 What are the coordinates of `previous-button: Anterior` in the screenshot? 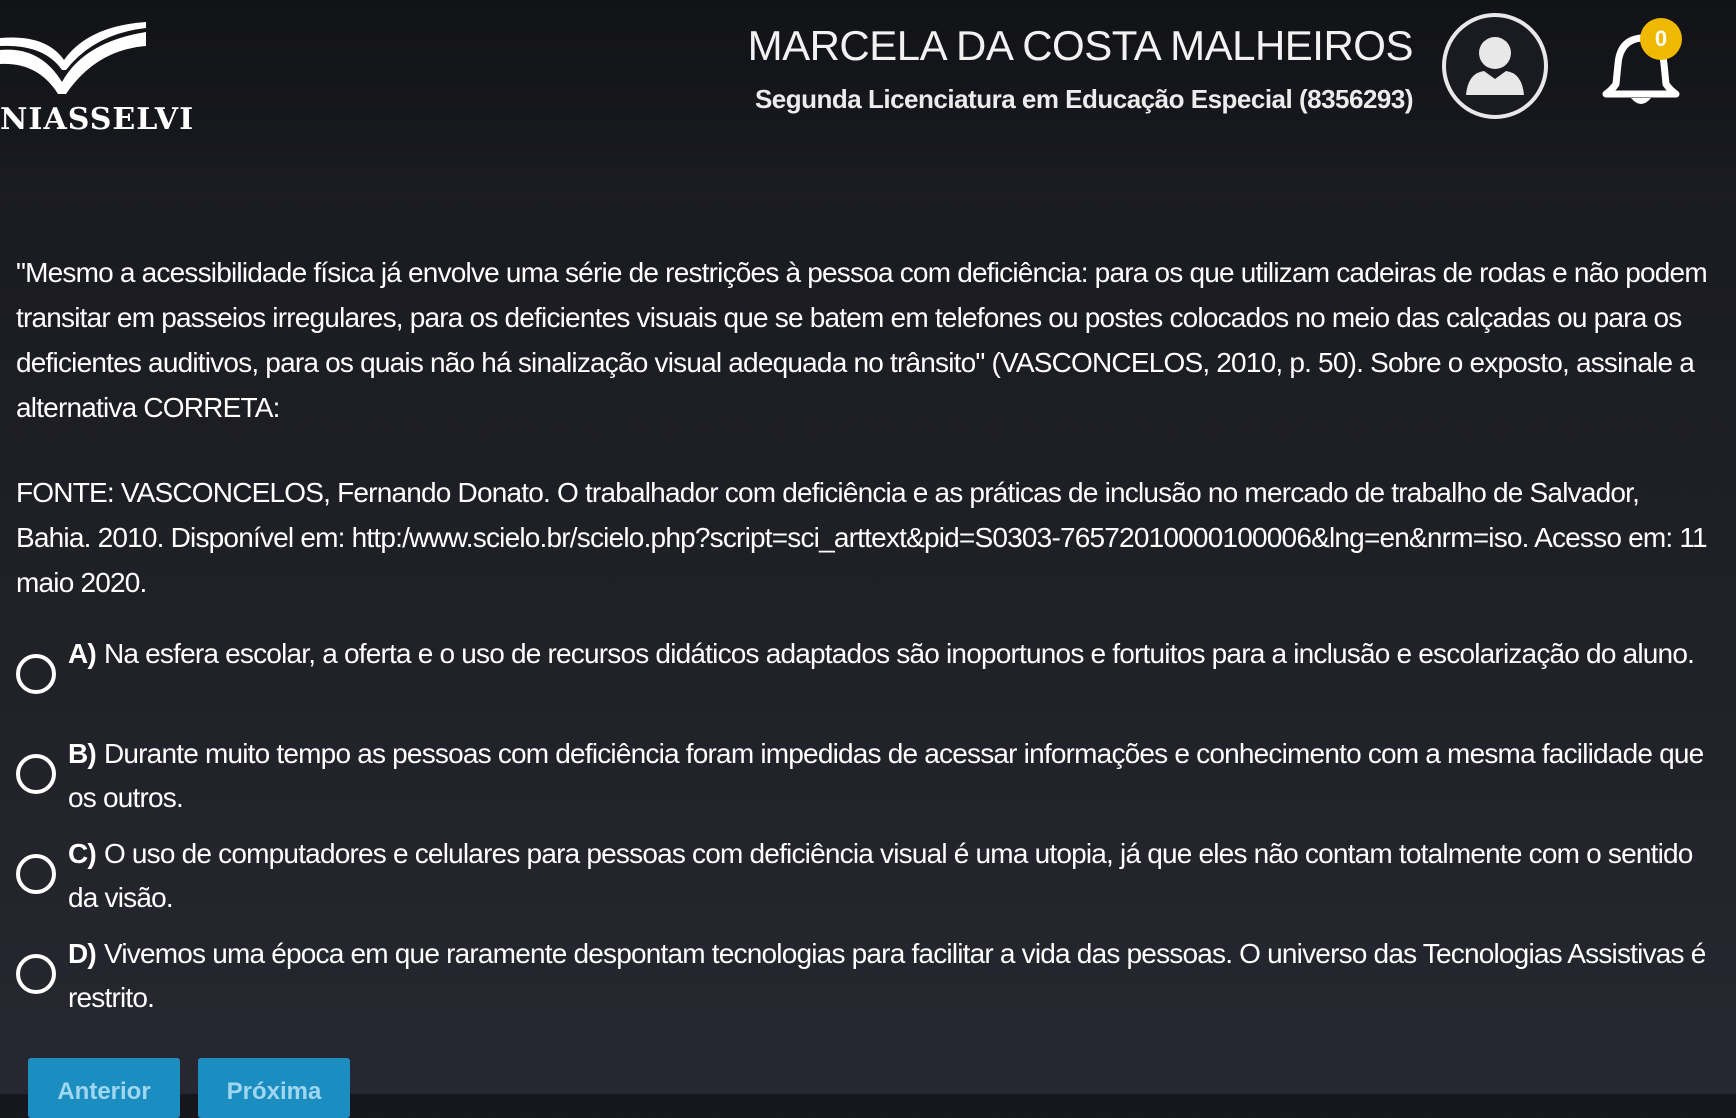 It's located at (104, 1088).